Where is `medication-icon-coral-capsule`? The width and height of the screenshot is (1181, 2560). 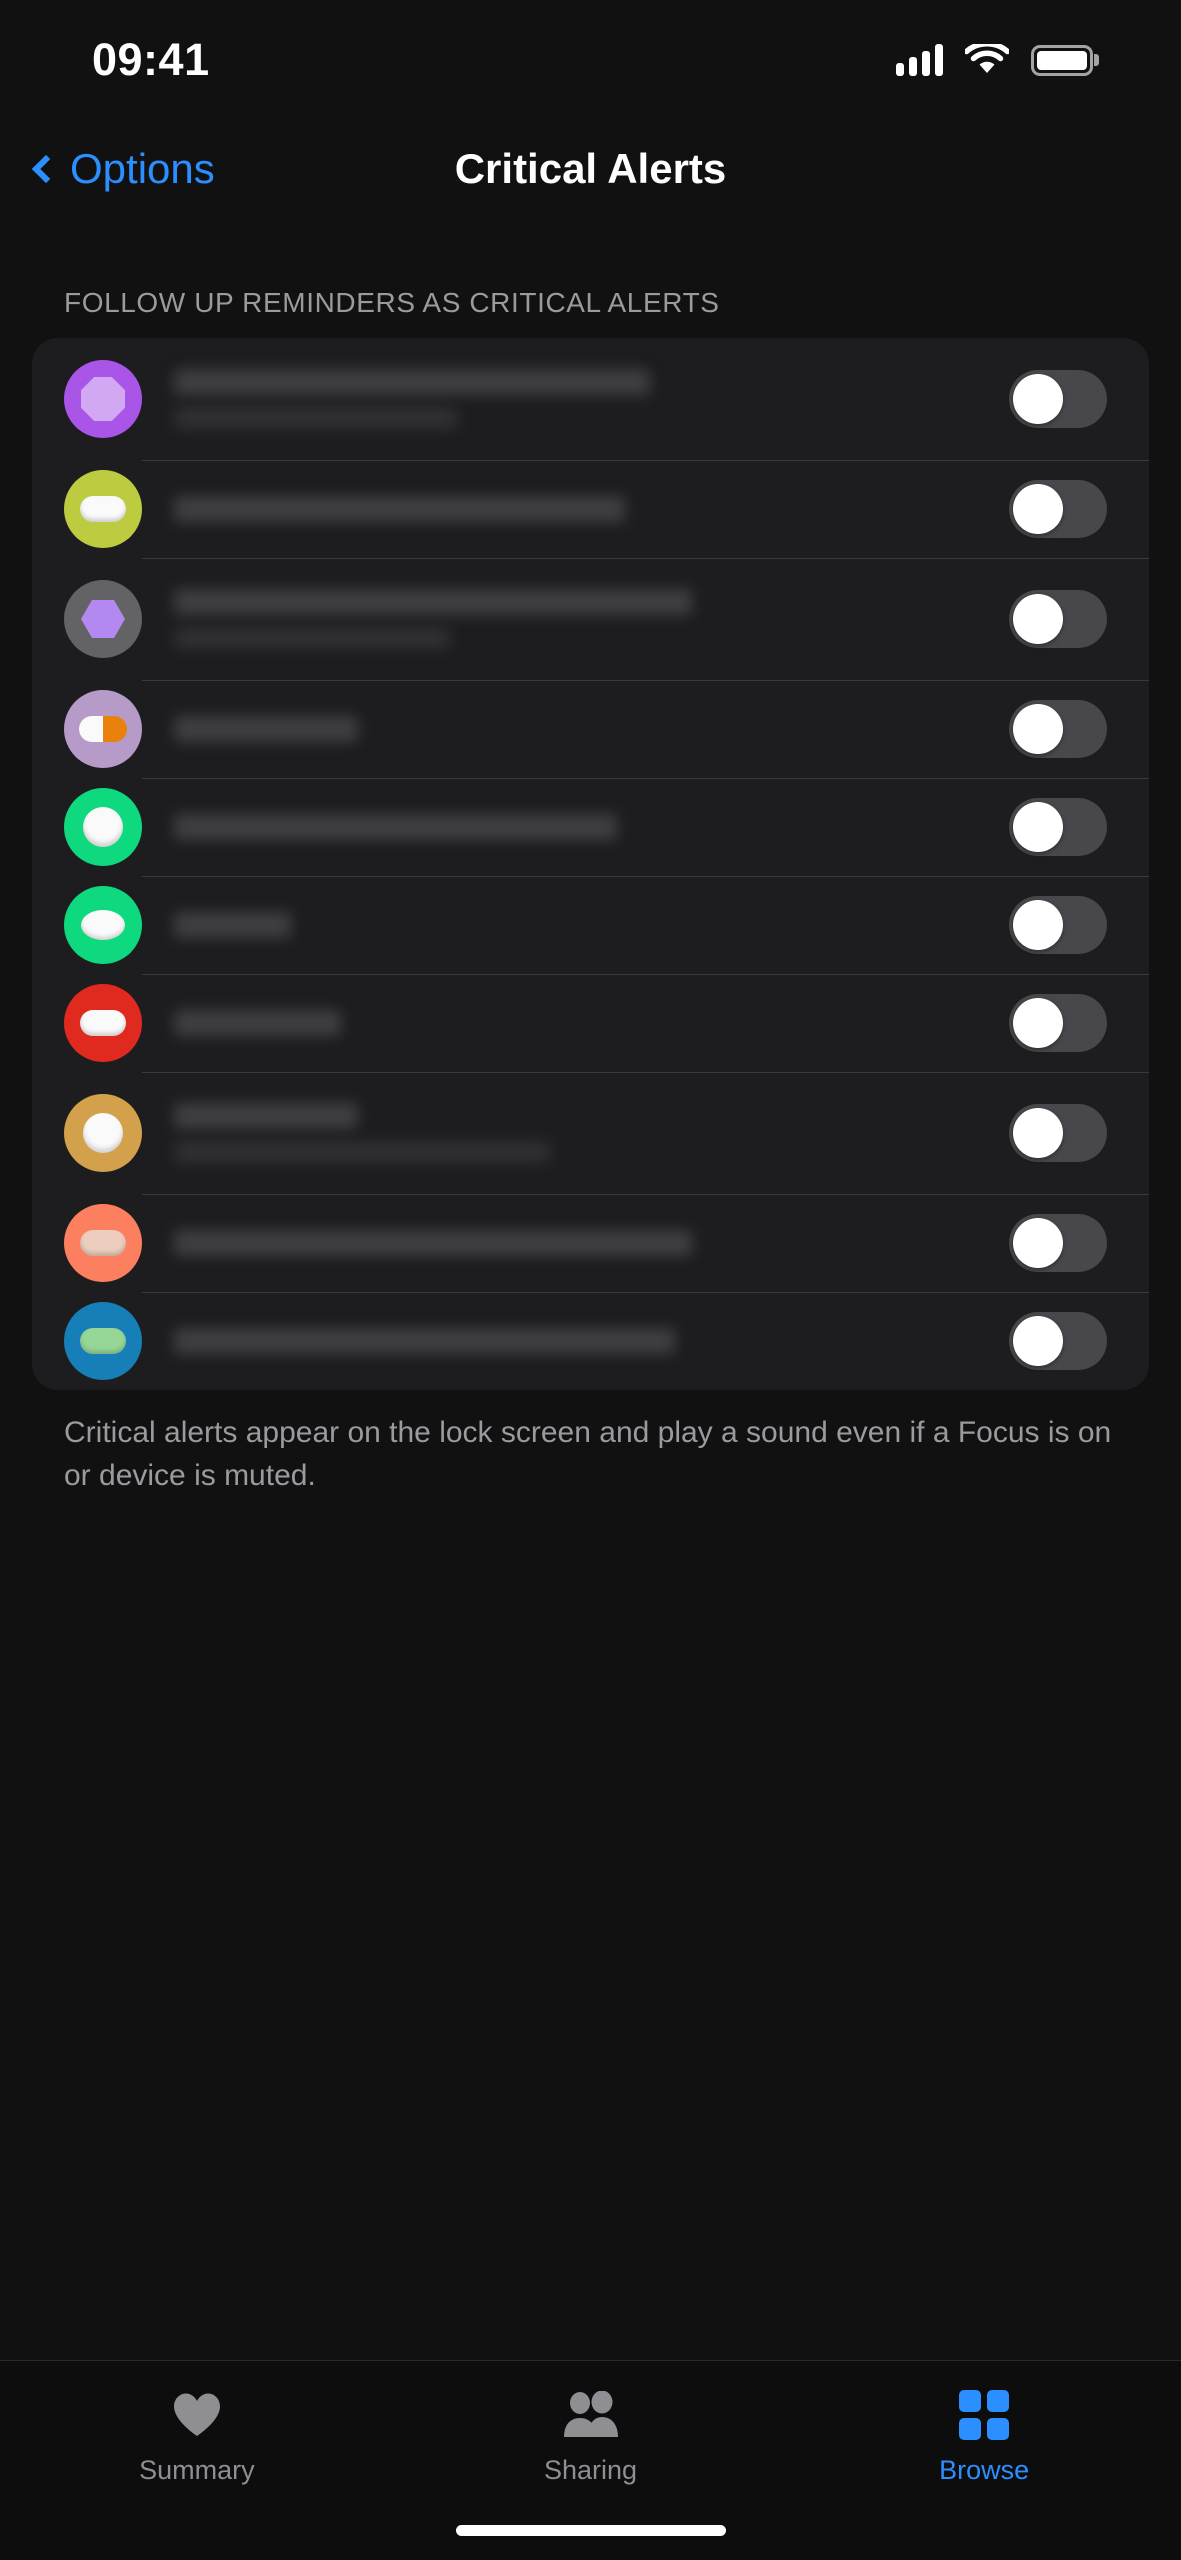
medication-icon-coral-capsule is located at coordinates (103, 1243).